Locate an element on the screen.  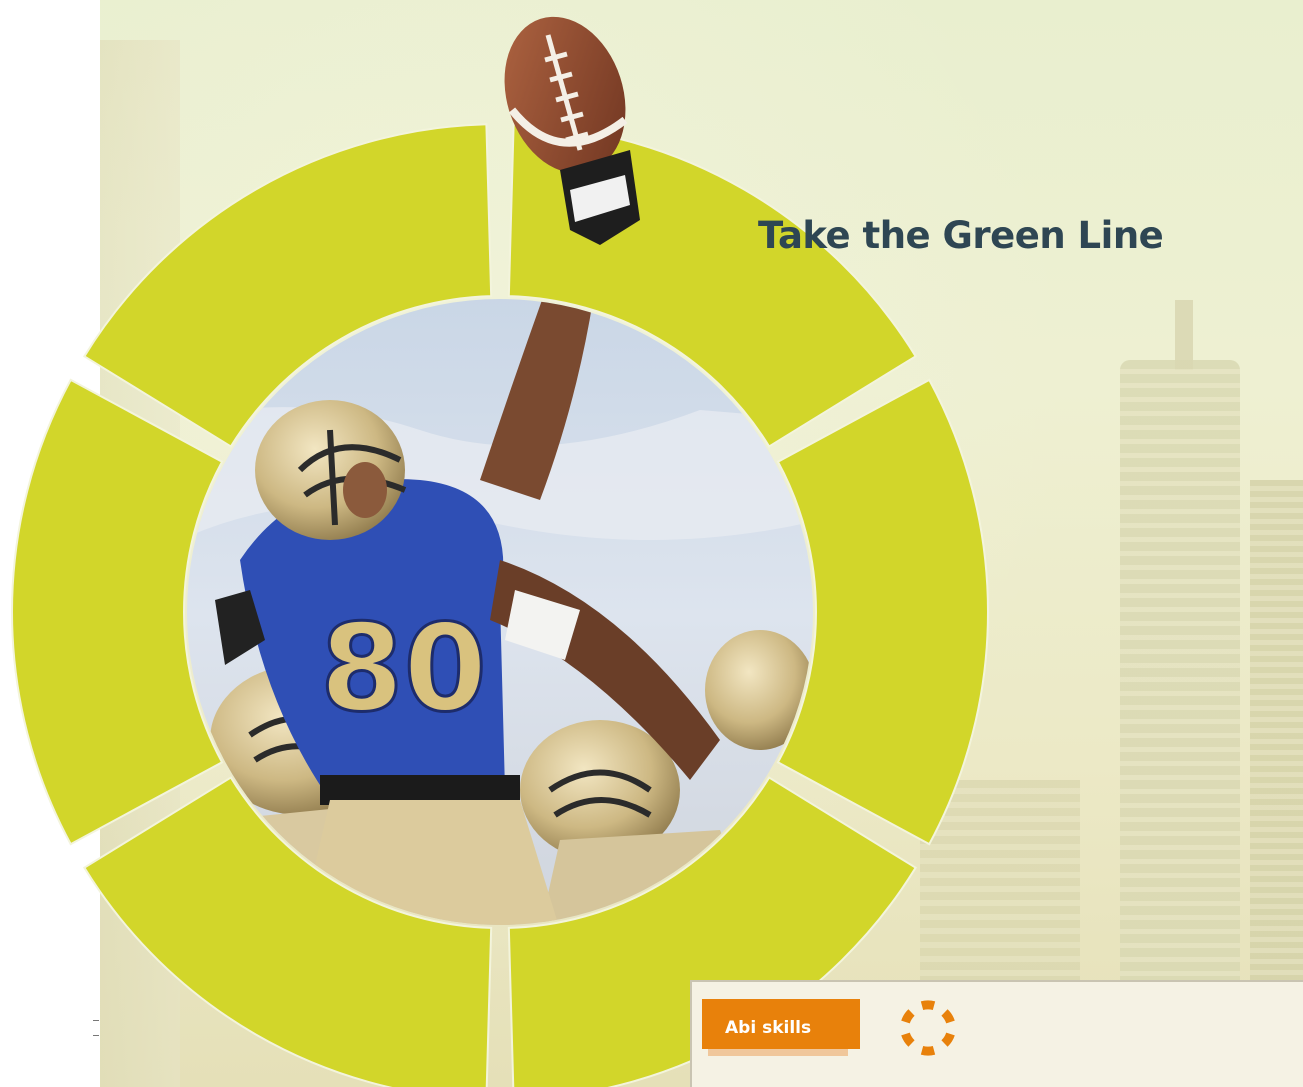
svg-text: 80 is located at coordinates (403, 669).